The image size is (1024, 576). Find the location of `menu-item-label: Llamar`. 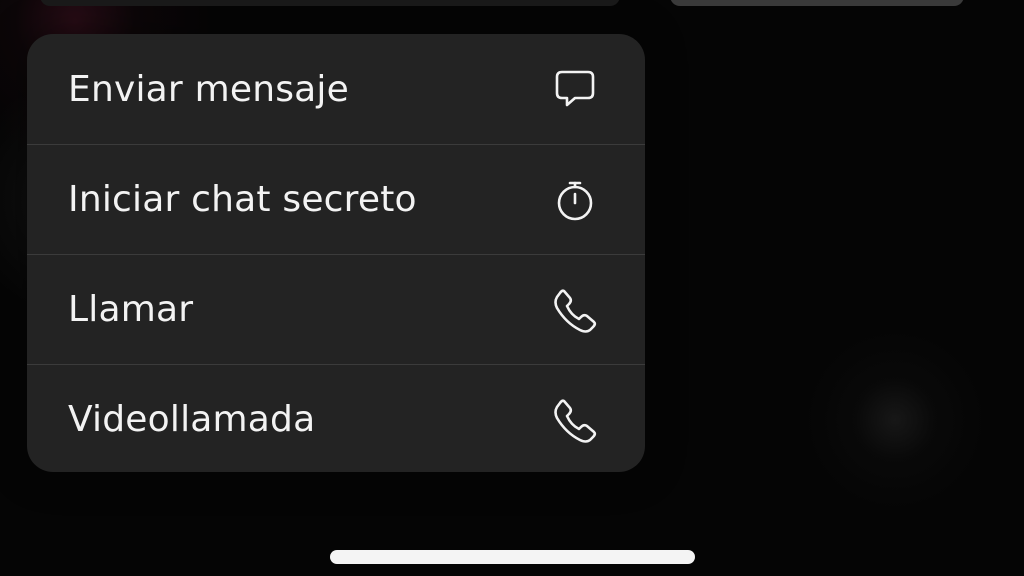

menu-item-label: Llamar is located at coordinates (131, 309).